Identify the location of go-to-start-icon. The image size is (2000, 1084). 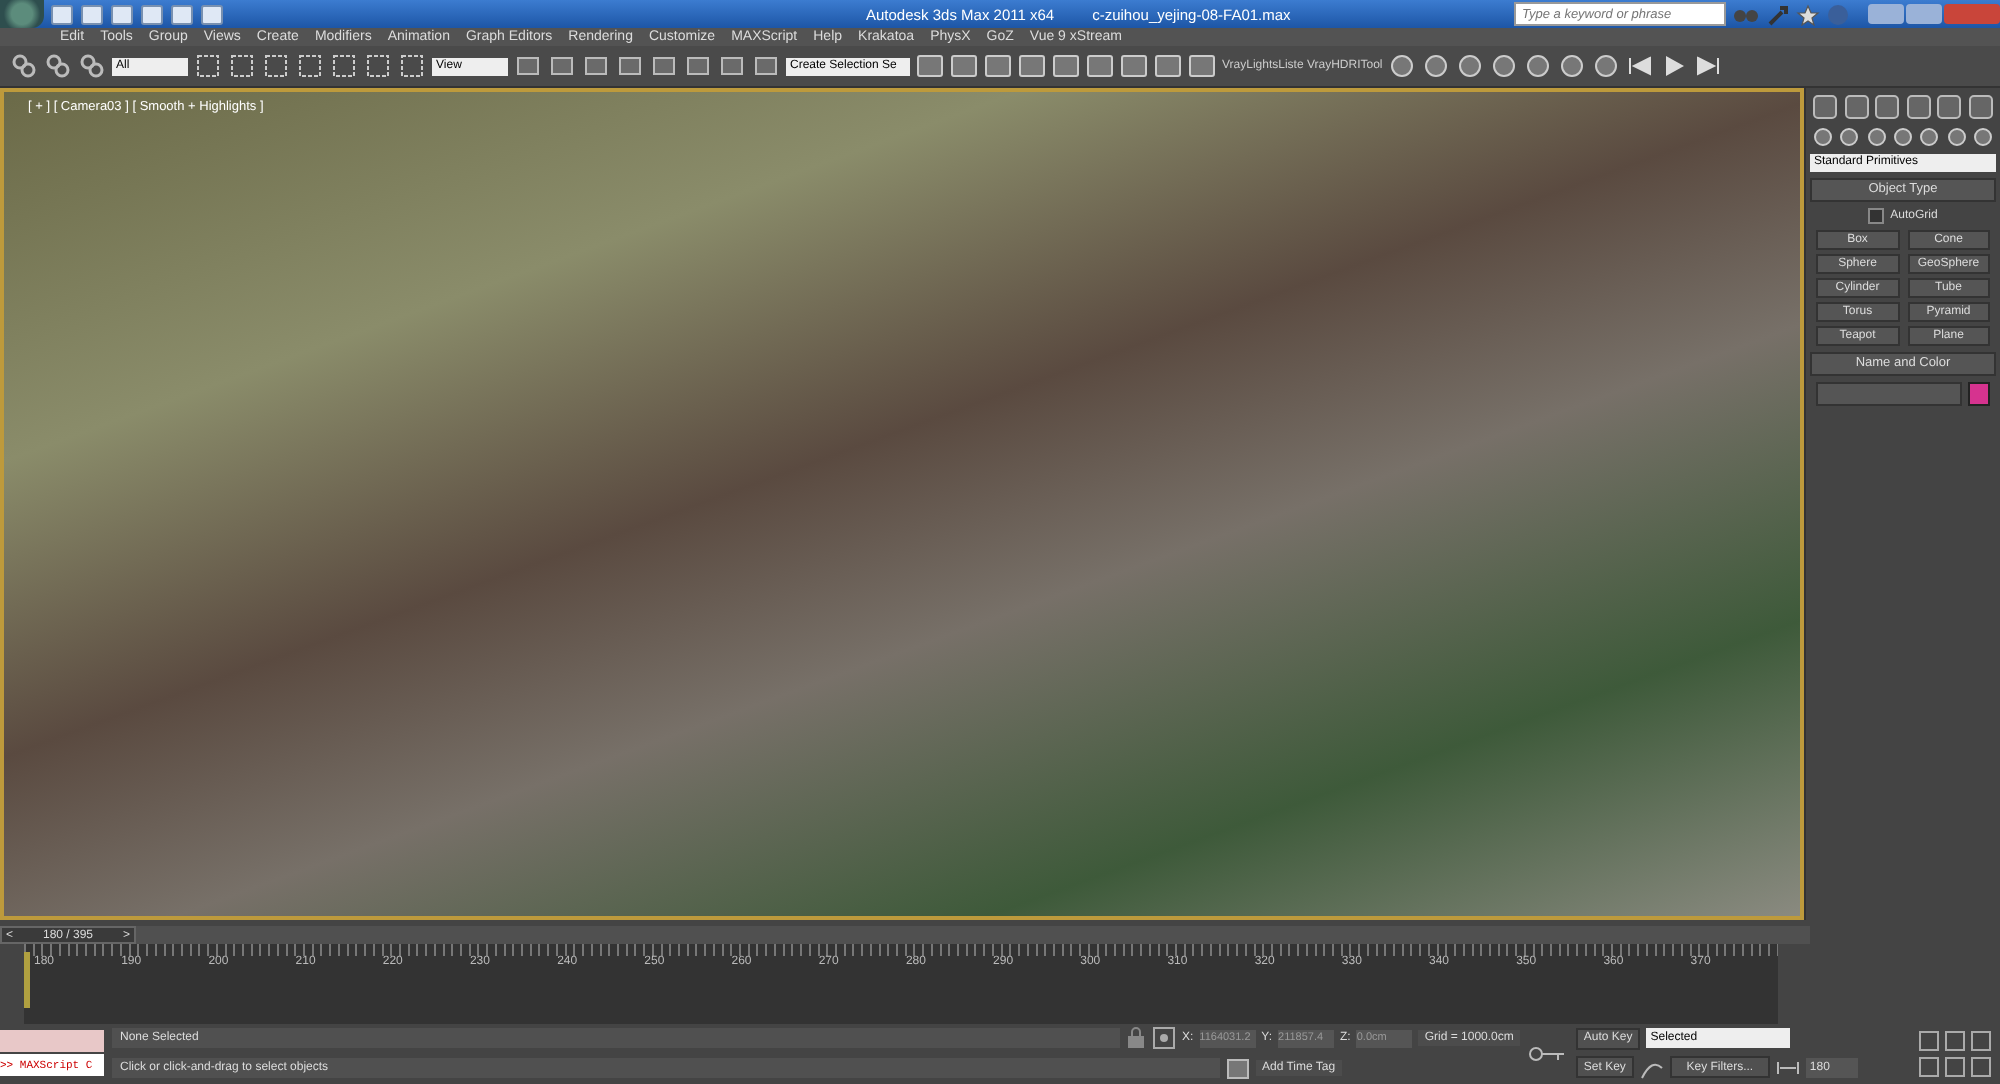
(1640, 66).